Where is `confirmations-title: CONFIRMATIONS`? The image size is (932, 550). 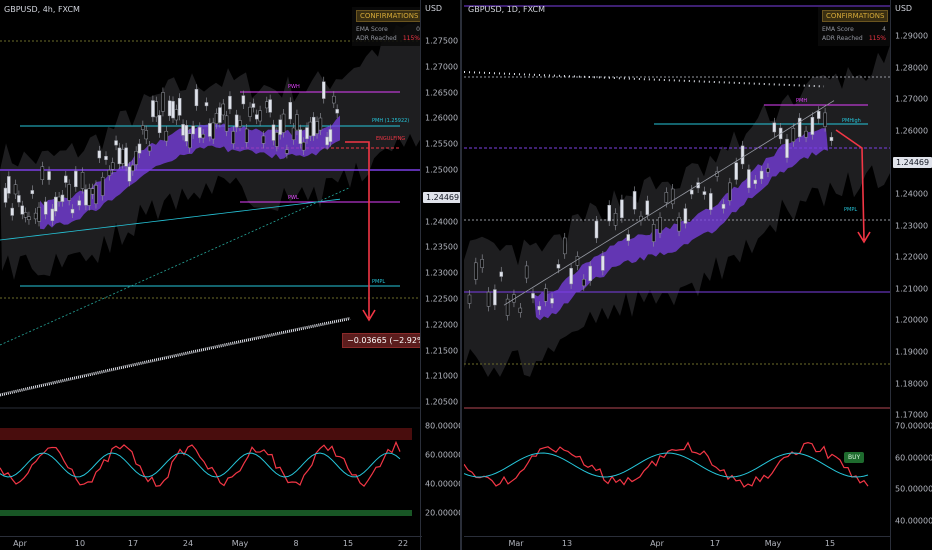 confirmations-title: CONFIRMATIONS is located at coordinates (389, 16).